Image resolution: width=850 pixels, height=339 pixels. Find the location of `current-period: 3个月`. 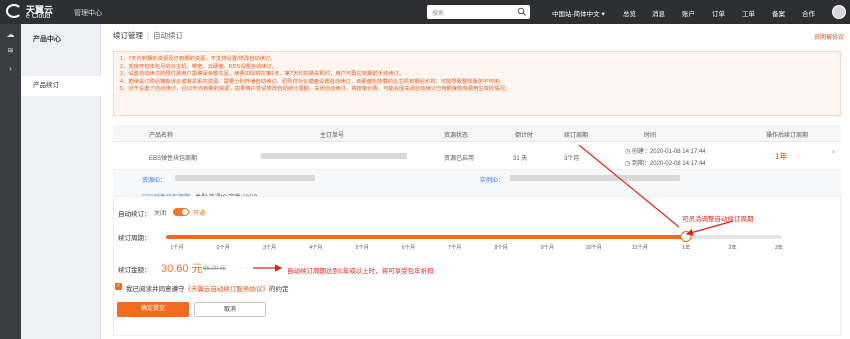

current-period: 3个月 is located at coordinates (572, 159).